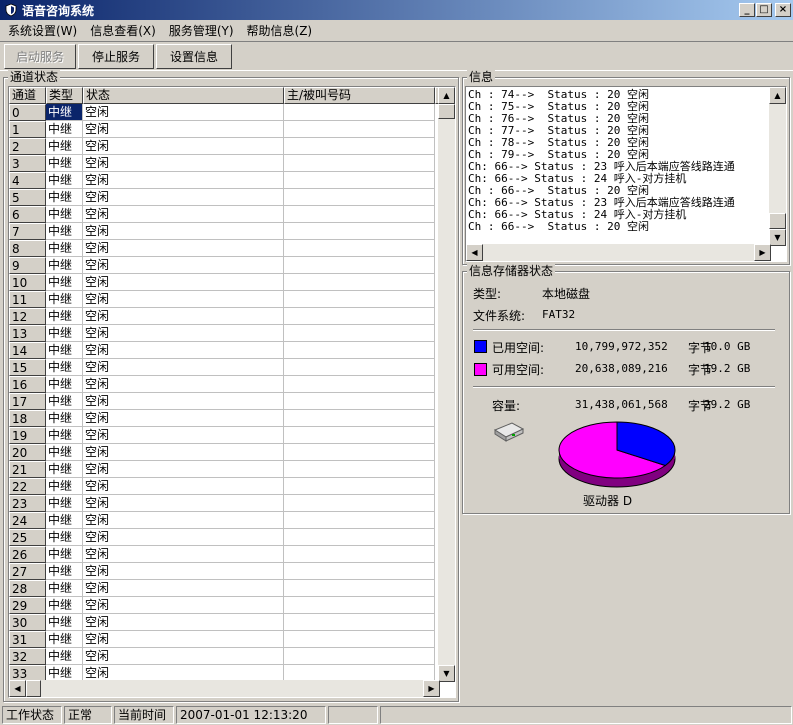 The width and height of the screenshot is (793, 725). I want to click on scroll-left-arrow-icon: ◀, so click(17, 688).